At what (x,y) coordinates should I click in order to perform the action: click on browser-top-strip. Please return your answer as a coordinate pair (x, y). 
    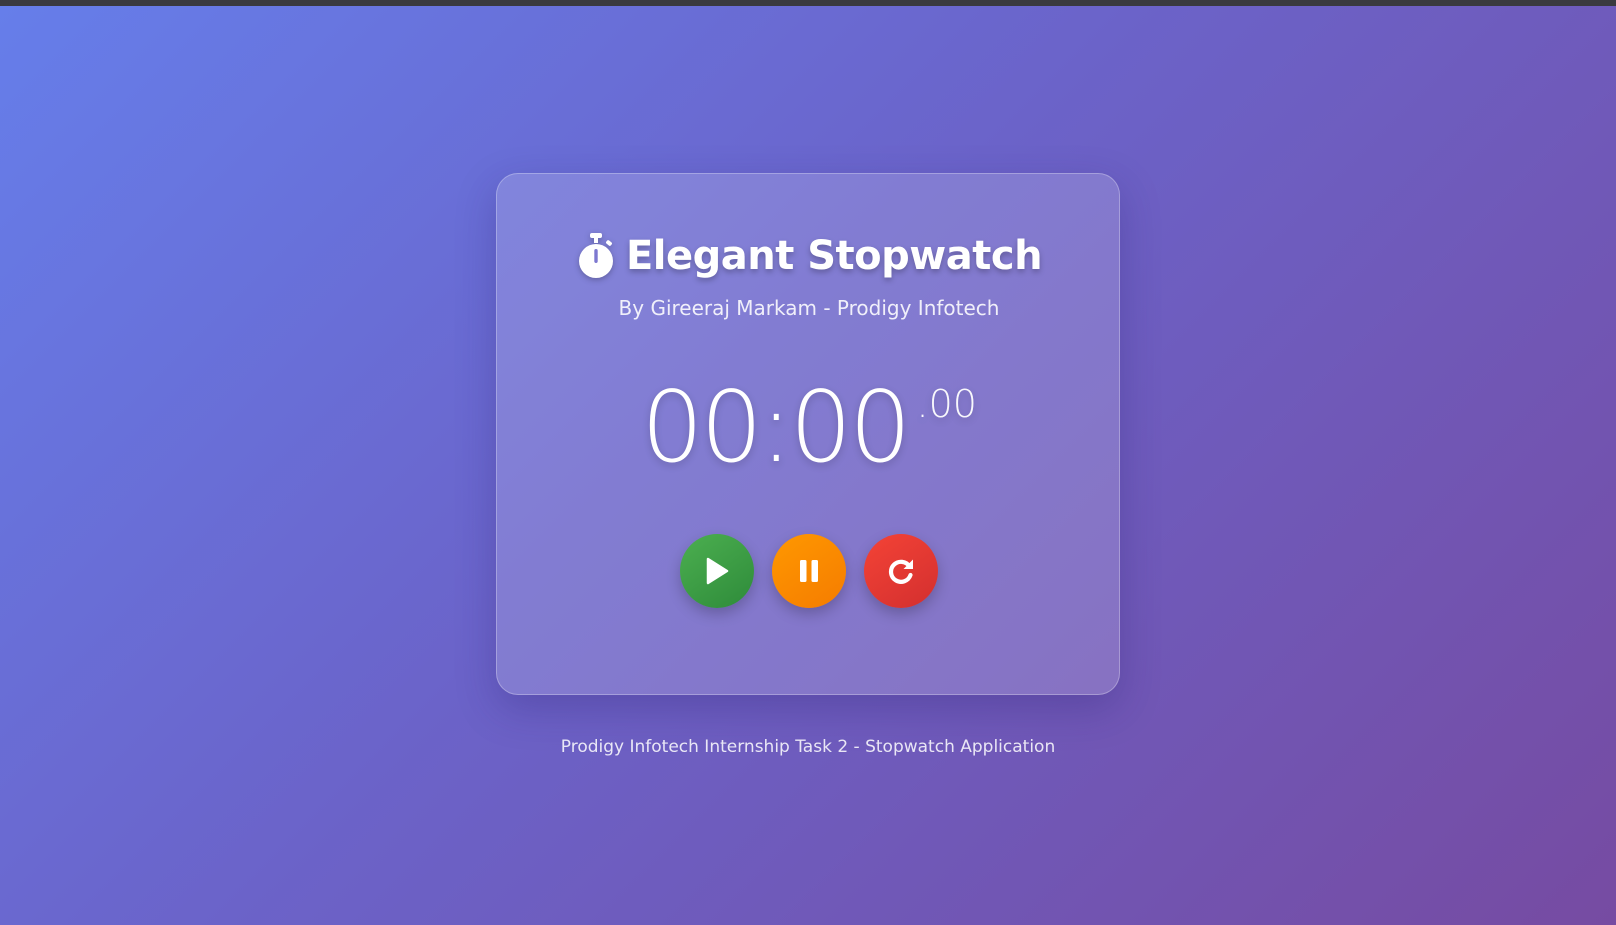
    Looking at the image, I should click on (808, 3).